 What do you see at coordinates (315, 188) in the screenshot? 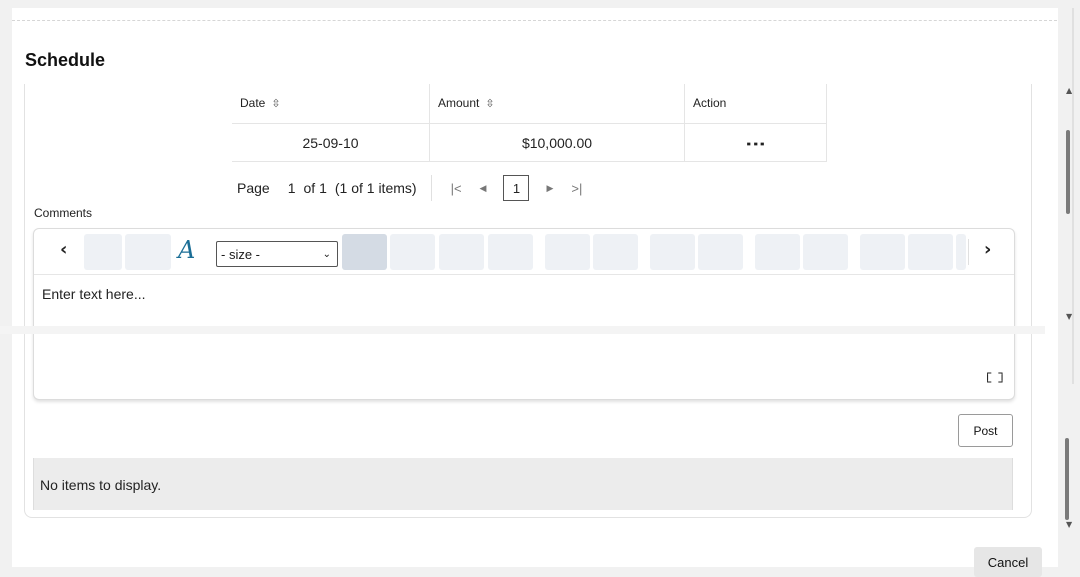
I see `page-count: of 1` at bounding box center [315, 188].